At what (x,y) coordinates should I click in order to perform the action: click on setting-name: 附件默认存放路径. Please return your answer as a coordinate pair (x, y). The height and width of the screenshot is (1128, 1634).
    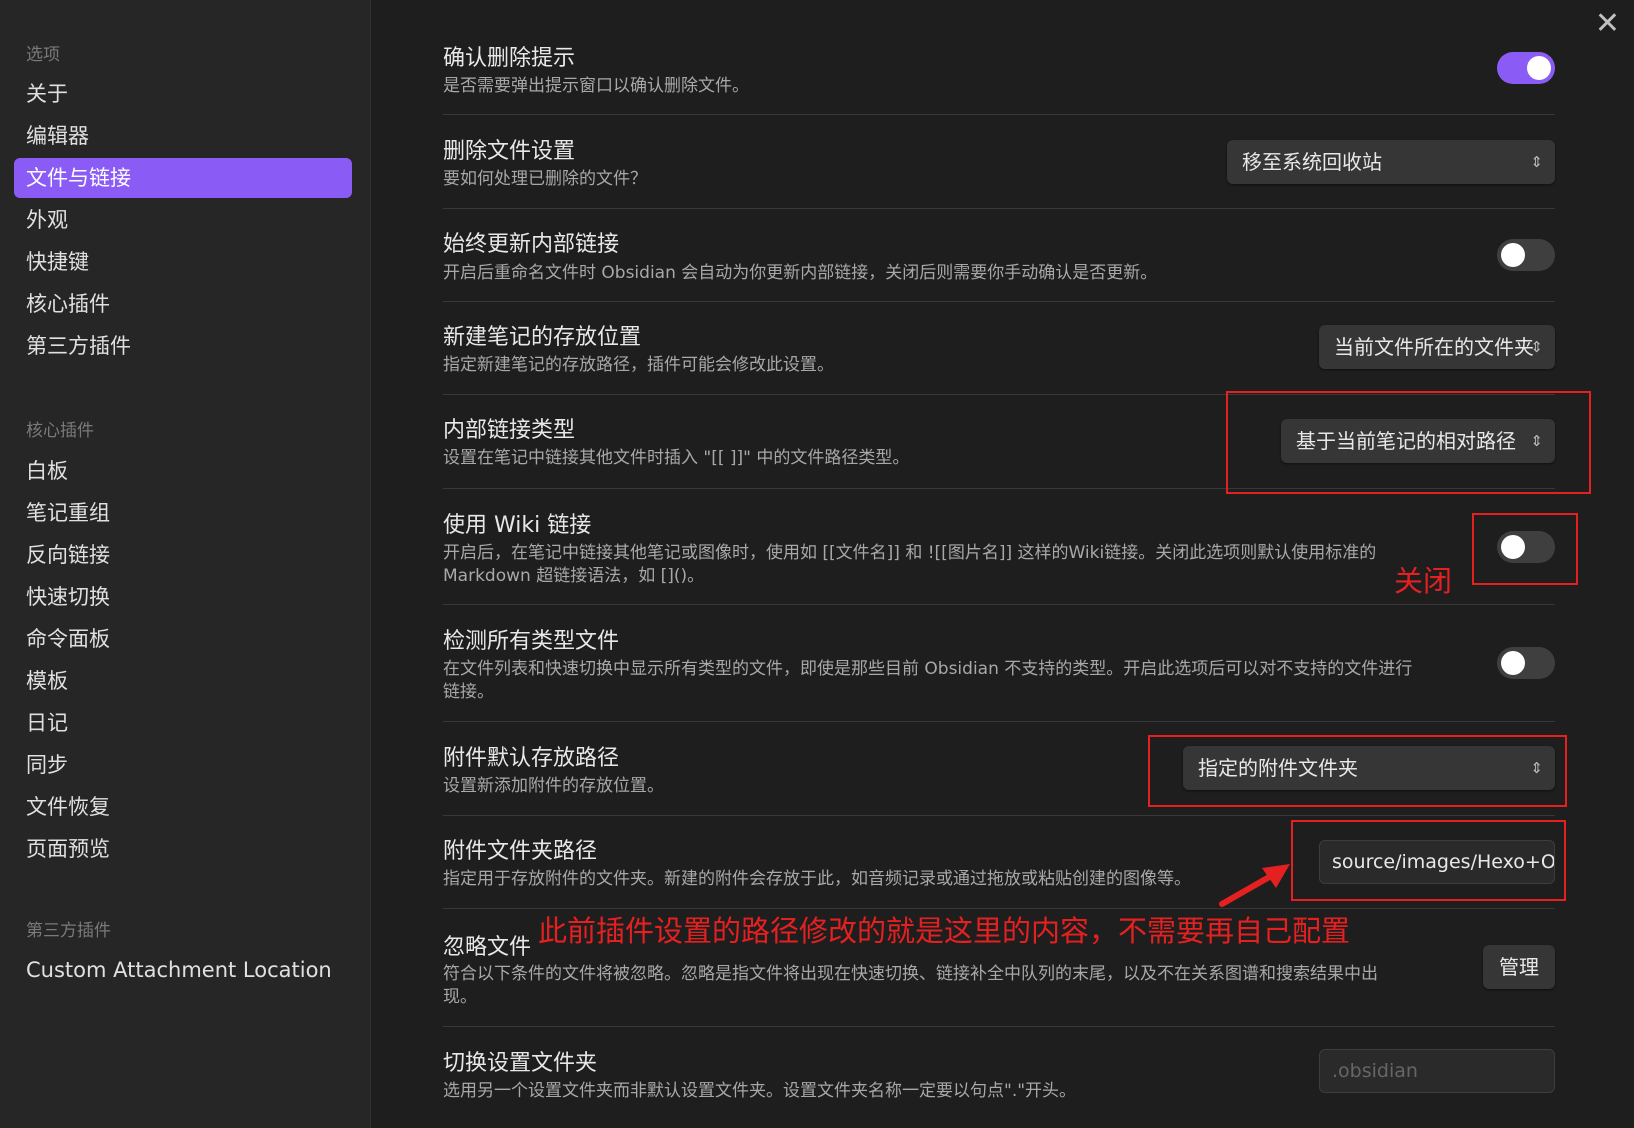
    Looking at the image, I should click on (531, 758).